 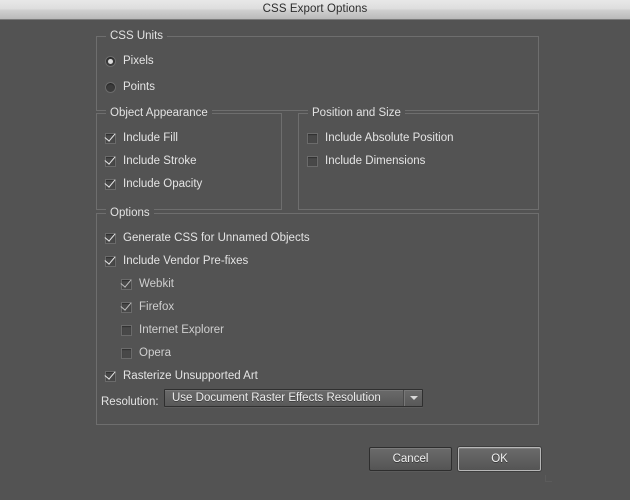 What do you see at coordinates (126, 330) in the screenshot?
I see `checkbox-internet-explorer` at bounding box center [126, 330].